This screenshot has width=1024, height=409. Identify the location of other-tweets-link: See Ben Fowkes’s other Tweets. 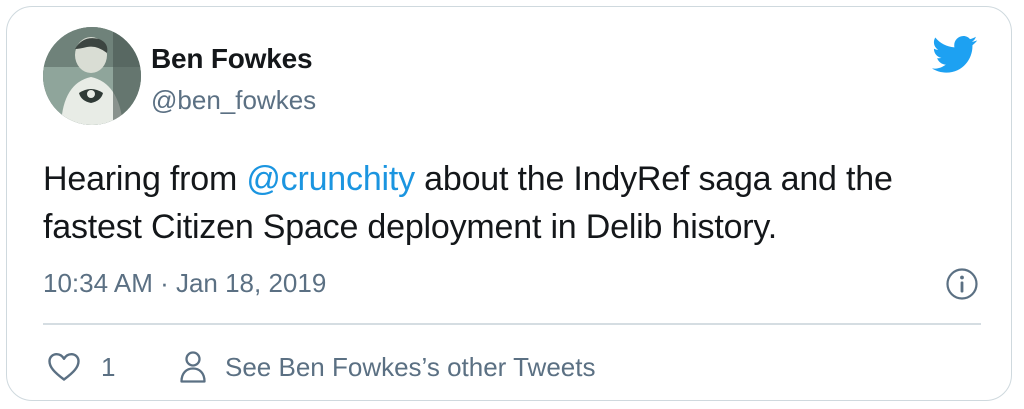
(387, 367).